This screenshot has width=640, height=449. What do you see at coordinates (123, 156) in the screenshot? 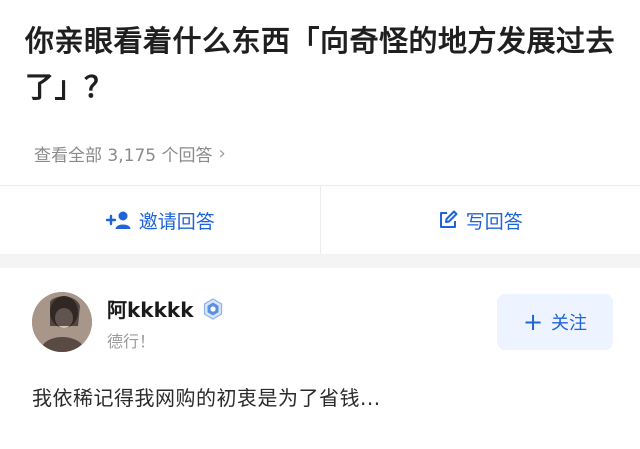
I see `view-all-label: 查看全部 3,175 个回答` at bounding box center [123, 156].